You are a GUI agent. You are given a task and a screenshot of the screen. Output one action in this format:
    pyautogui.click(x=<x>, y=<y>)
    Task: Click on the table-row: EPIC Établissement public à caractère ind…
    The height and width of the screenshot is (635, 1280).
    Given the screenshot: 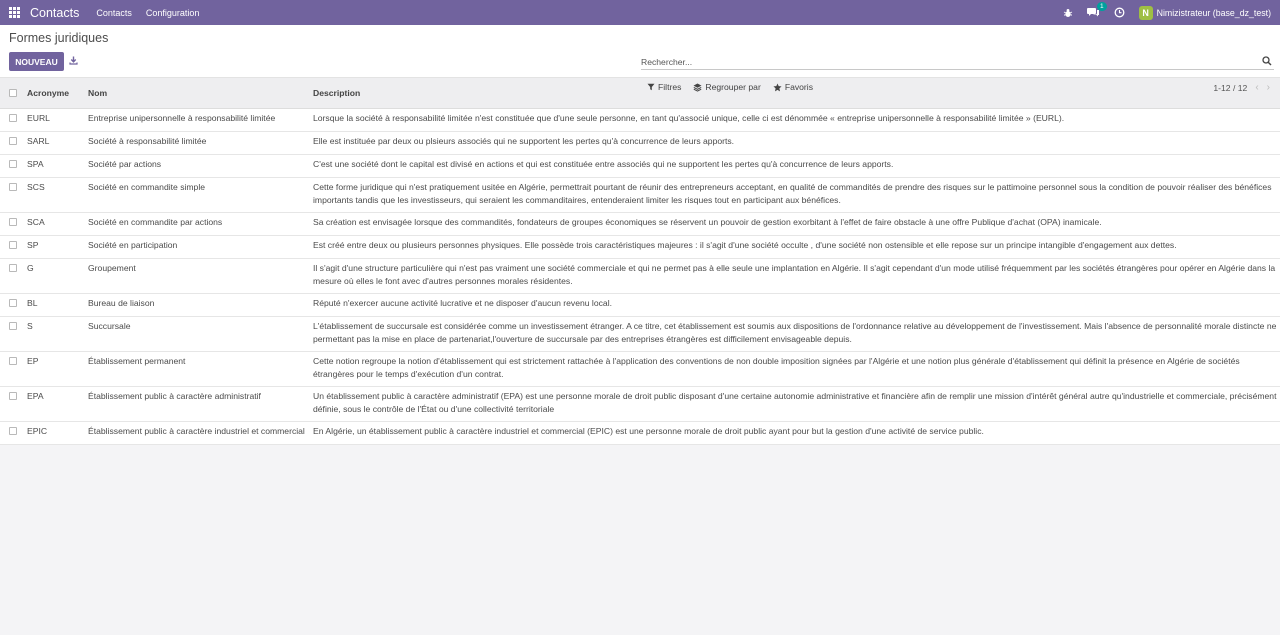 What is the action you would take?
    pyautogui.click(x=640, y=433)
    